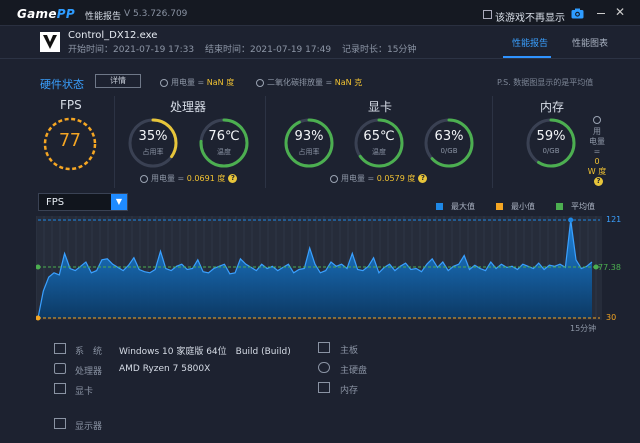 This screenshot has height=443, width=640. I want to click on cpu-value: AMD Ryzen 7 5800X, so click(165, 369).